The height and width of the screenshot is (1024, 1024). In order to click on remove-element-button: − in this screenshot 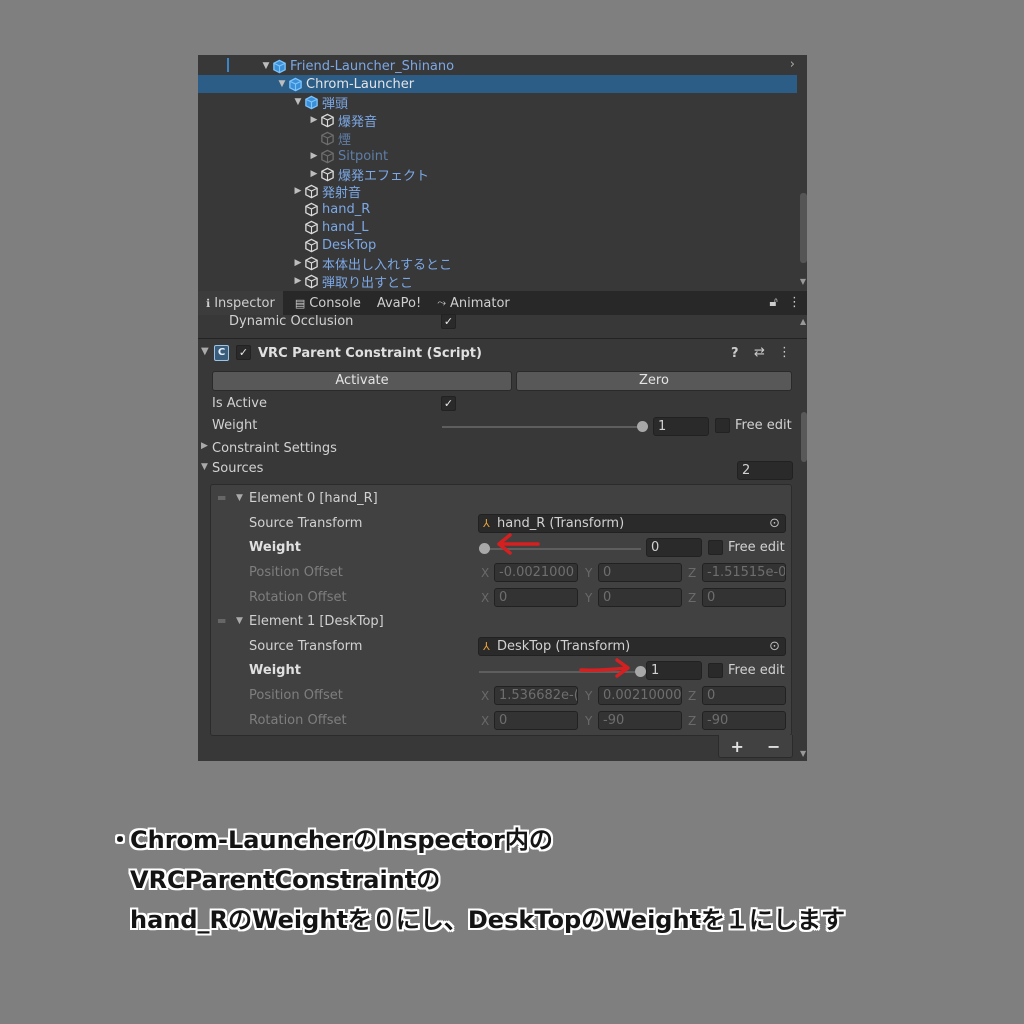, I will do `click(773, 746)`.